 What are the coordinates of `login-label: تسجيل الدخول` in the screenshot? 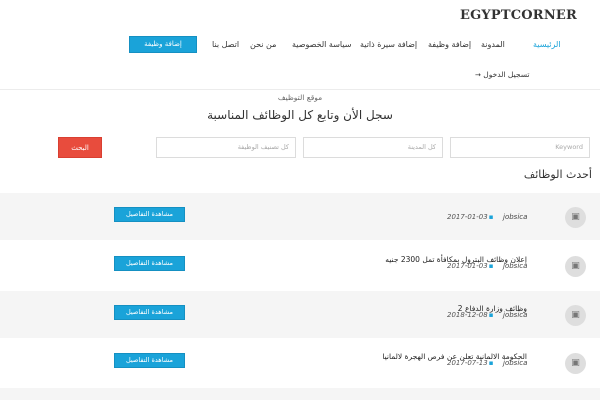 It's located at (506, 74).